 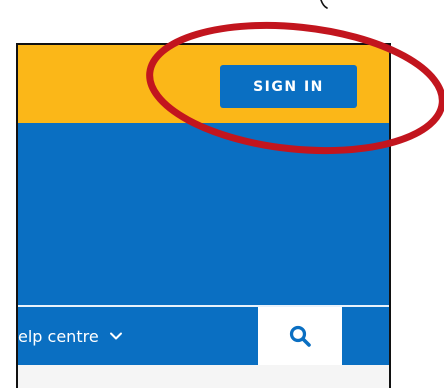 What do you see at coordinates (203, 376) in the screenshot?
I see `page-content` at bounding box center [203, 376].